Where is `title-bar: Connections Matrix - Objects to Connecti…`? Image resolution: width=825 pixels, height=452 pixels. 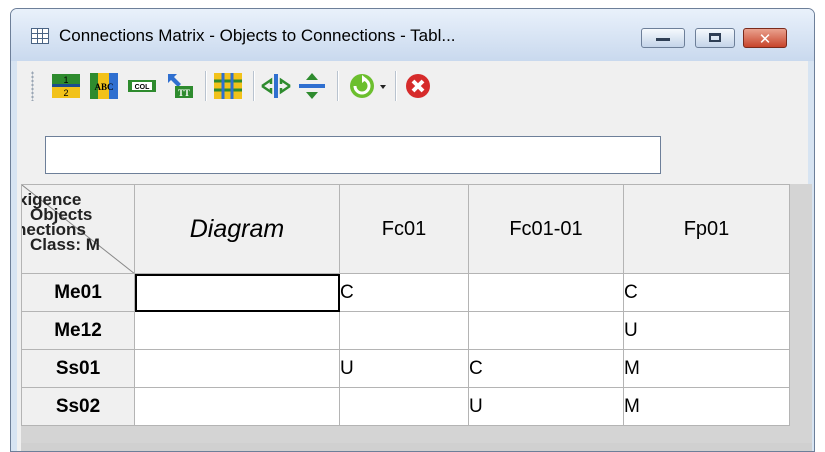 title-bar: Connections Matrix - Objects to Connecti… is located at coordinates (412, 35).